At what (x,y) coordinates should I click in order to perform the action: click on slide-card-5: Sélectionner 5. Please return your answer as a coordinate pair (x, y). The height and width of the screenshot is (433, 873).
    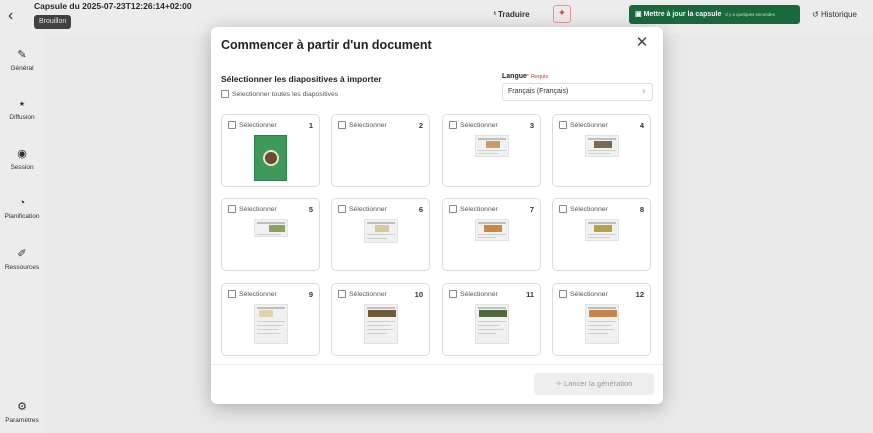
    Looking at the image, I should click on (270, 234).